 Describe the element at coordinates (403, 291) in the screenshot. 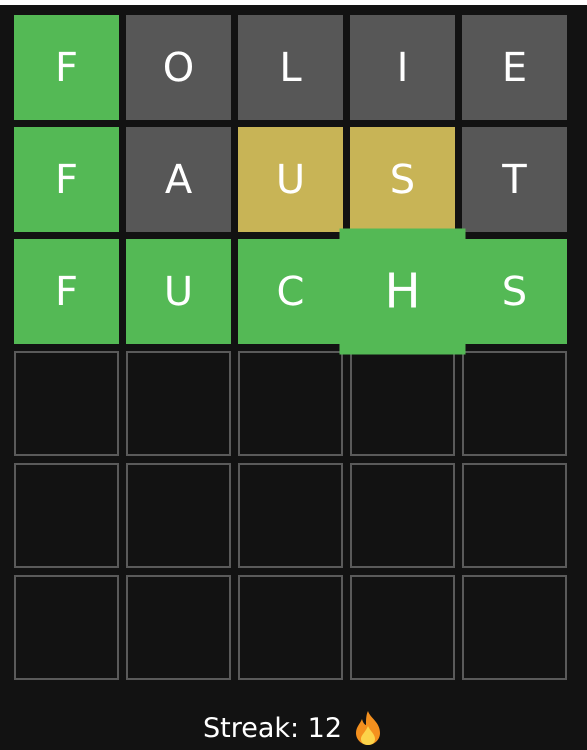

I see `letter-tile: H` at that location.